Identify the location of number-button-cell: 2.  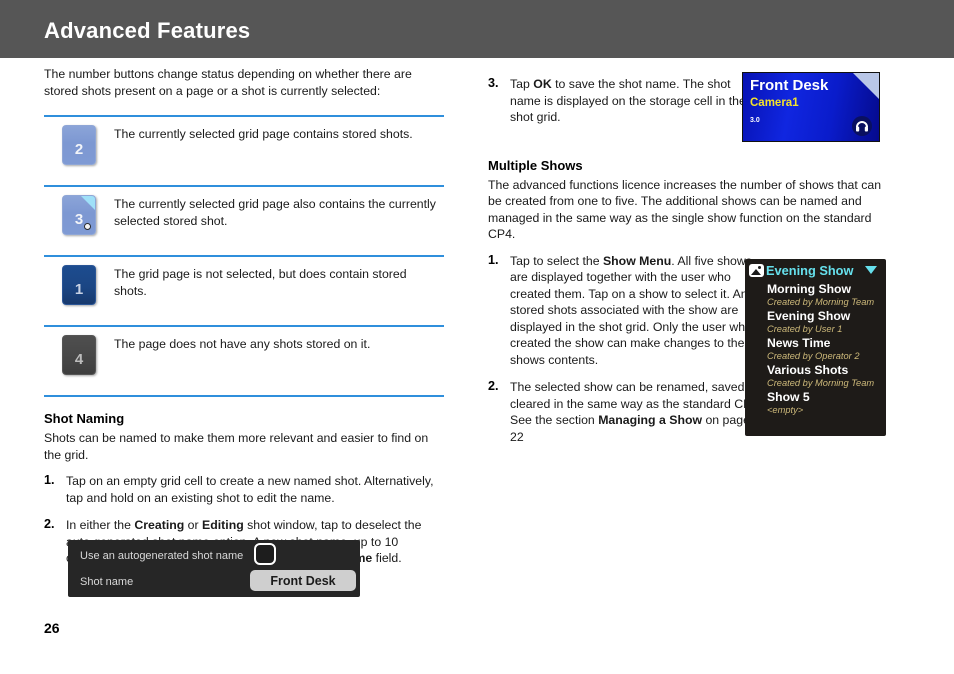
(79, 144).